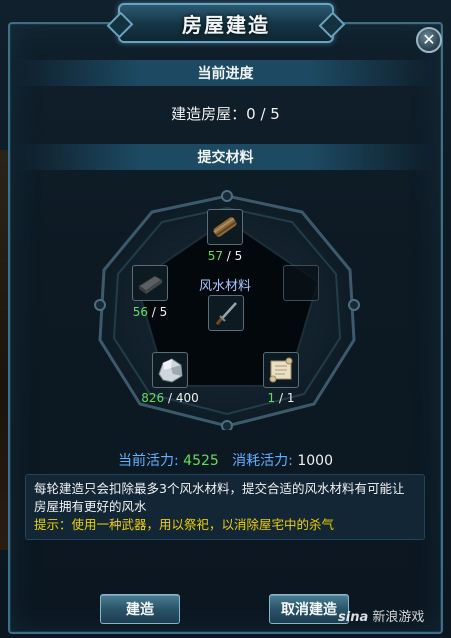 This screenshot has width=451, height=638. What do you see at coordinates (251, 114) in the screenshot?
I see `progress-current: 0` at bounding box center [251, 114].